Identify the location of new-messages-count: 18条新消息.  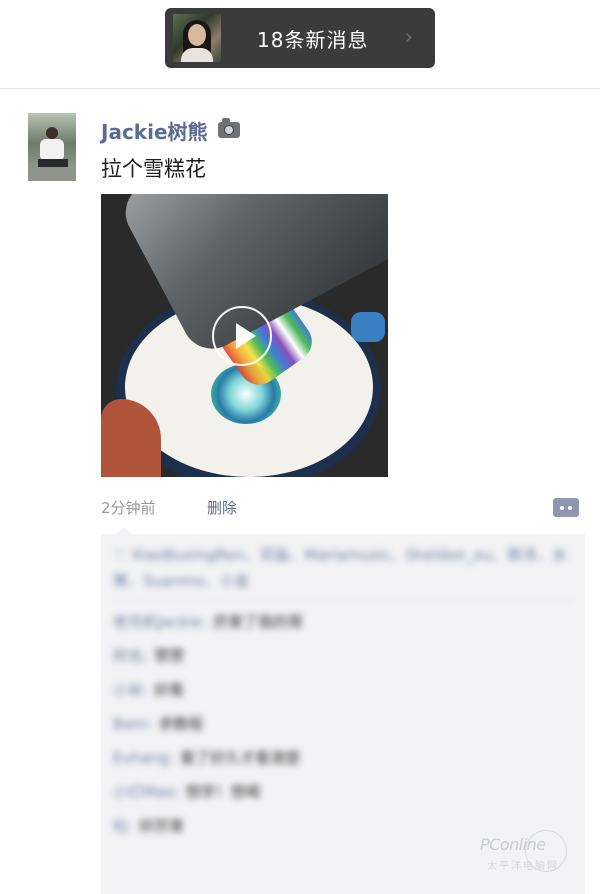
(313, 40).